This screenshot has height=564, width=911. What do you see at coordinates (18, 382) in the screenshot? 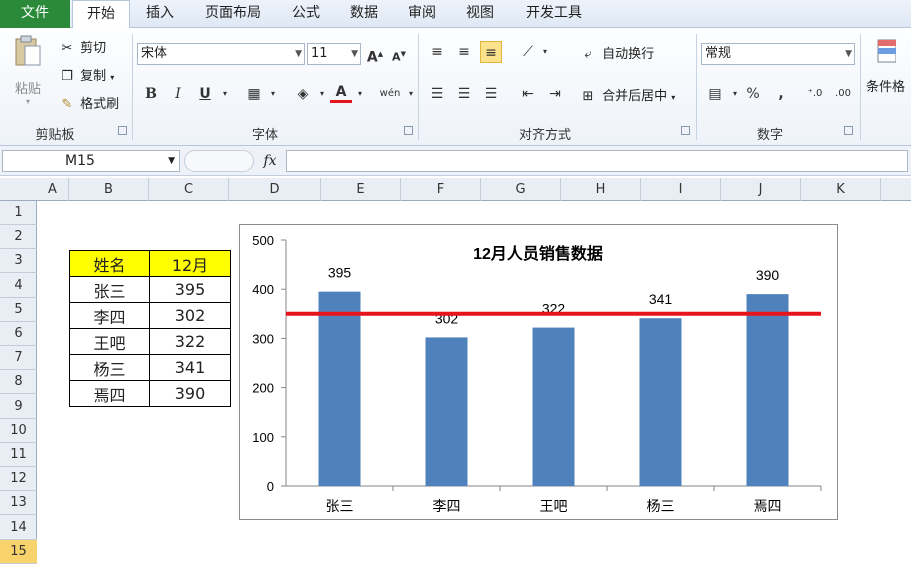
I see `row-header-8: 8` at bounding box center [18, 382].